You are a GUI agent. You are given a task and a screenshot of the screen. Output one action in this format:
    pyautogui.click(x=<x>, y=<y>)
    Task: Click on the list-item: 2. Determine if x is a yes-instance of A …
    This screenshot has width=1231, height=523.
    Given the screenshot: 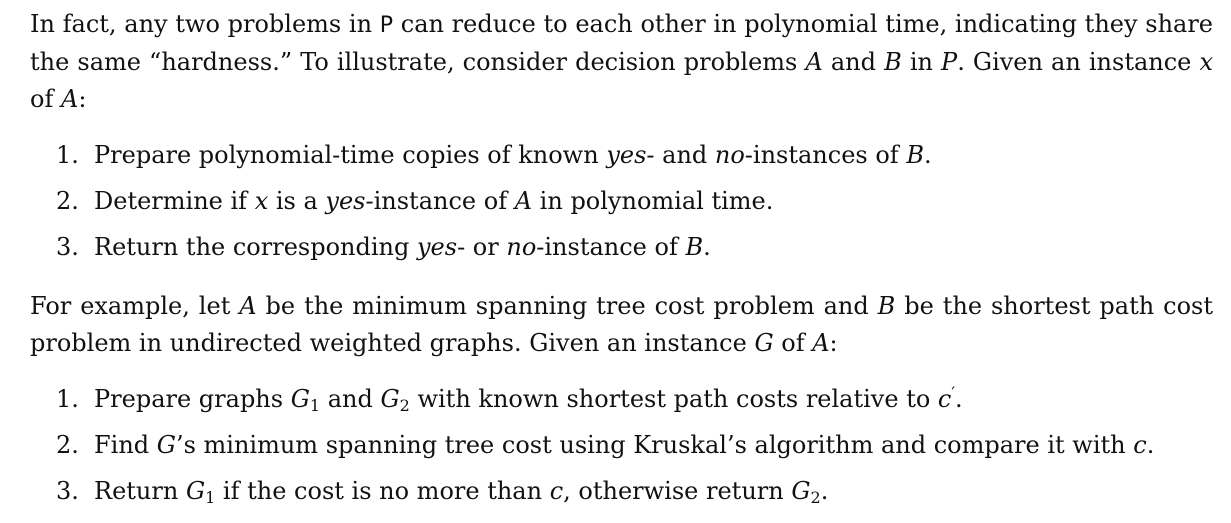 What is the action you would take?
    pyautogui.click(x=634, y=201)
    